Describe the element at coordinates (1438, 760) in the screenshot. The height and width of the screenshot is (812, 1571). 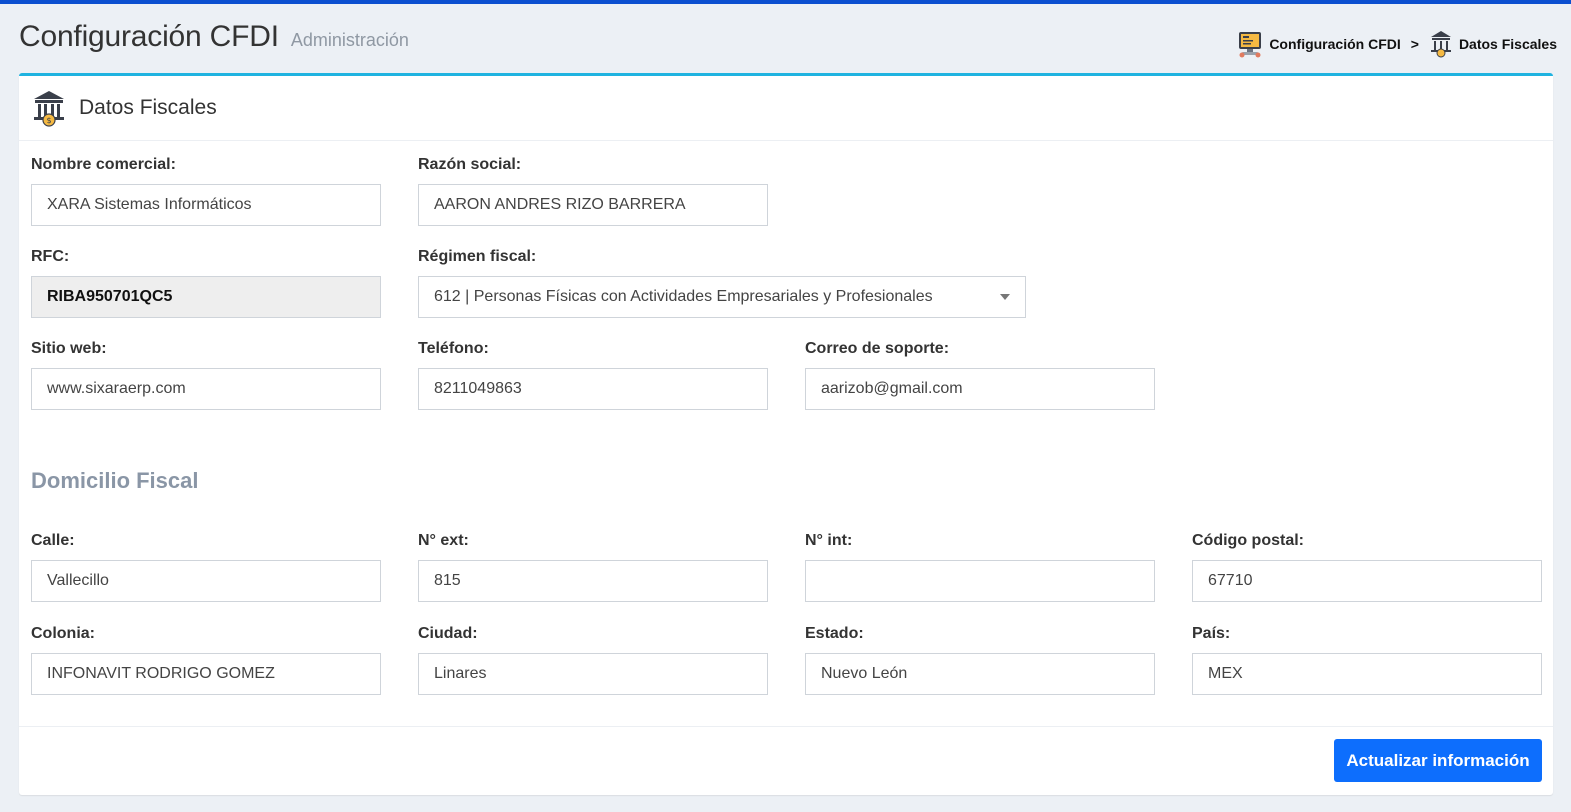
I see `actualizar-informacion-button: Actualizar información` at that location.